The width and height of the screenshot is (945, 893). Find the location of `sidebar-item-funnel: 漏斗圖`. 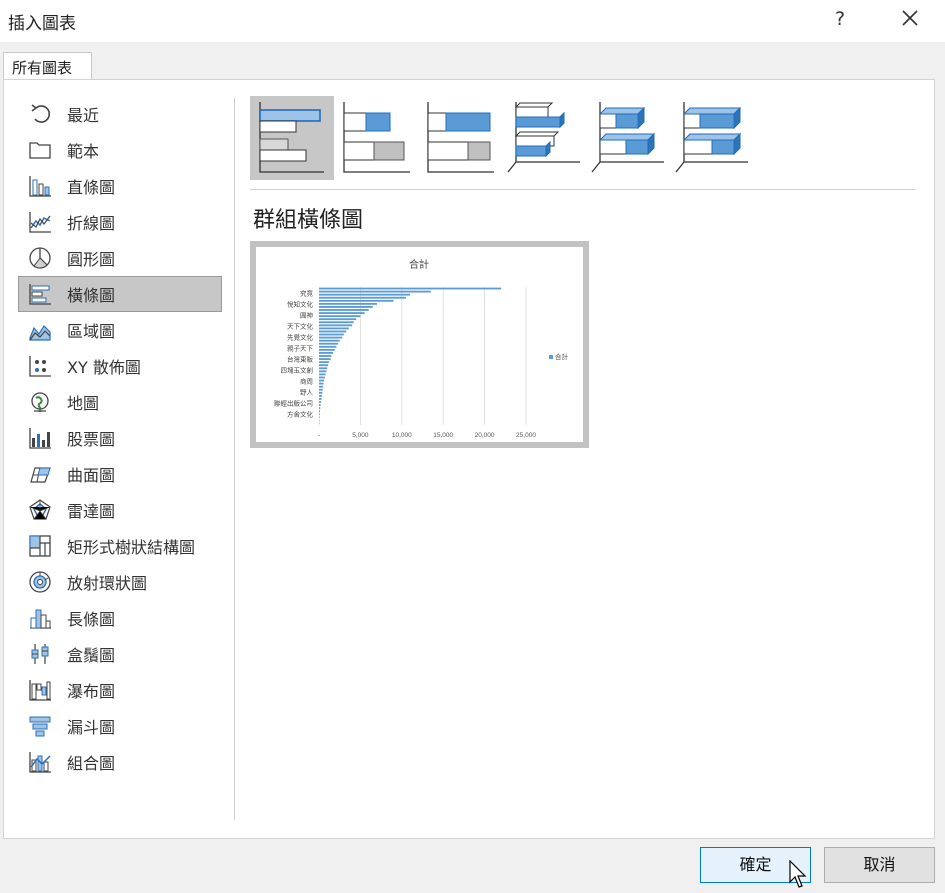

sidebar-item-funnel: 漏斗圖 is located at coordinates (120, 726).